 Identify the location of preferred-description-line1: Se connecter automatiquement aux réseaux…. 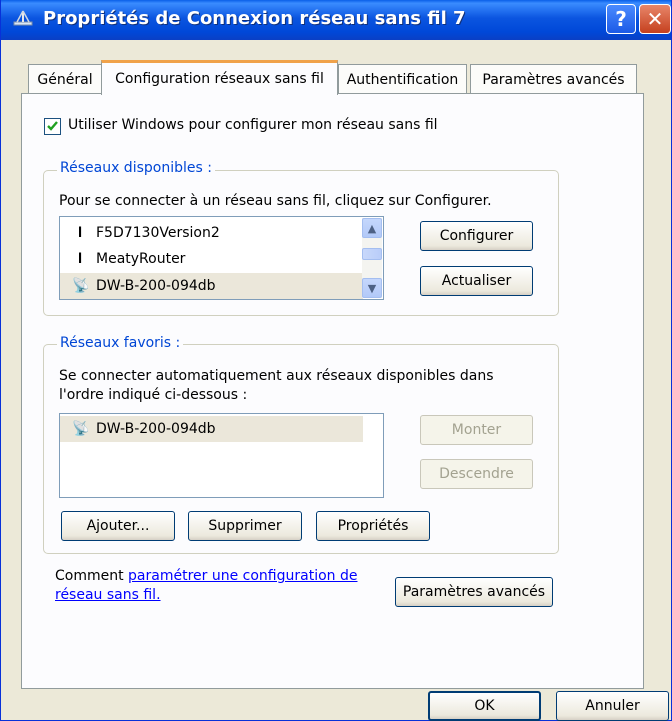
(276, 376).